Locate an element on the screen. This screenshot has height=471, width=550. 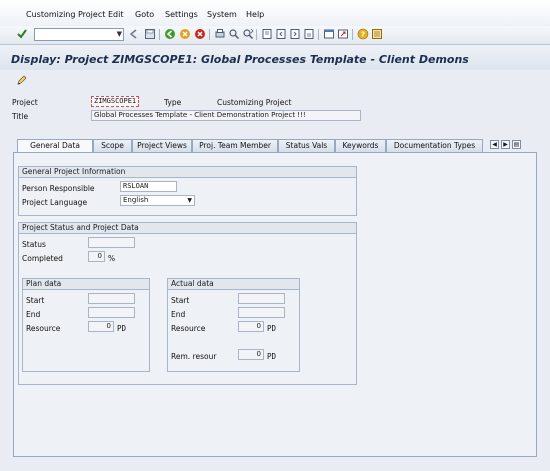
last-page-icon is located at coordinates (309, 34).